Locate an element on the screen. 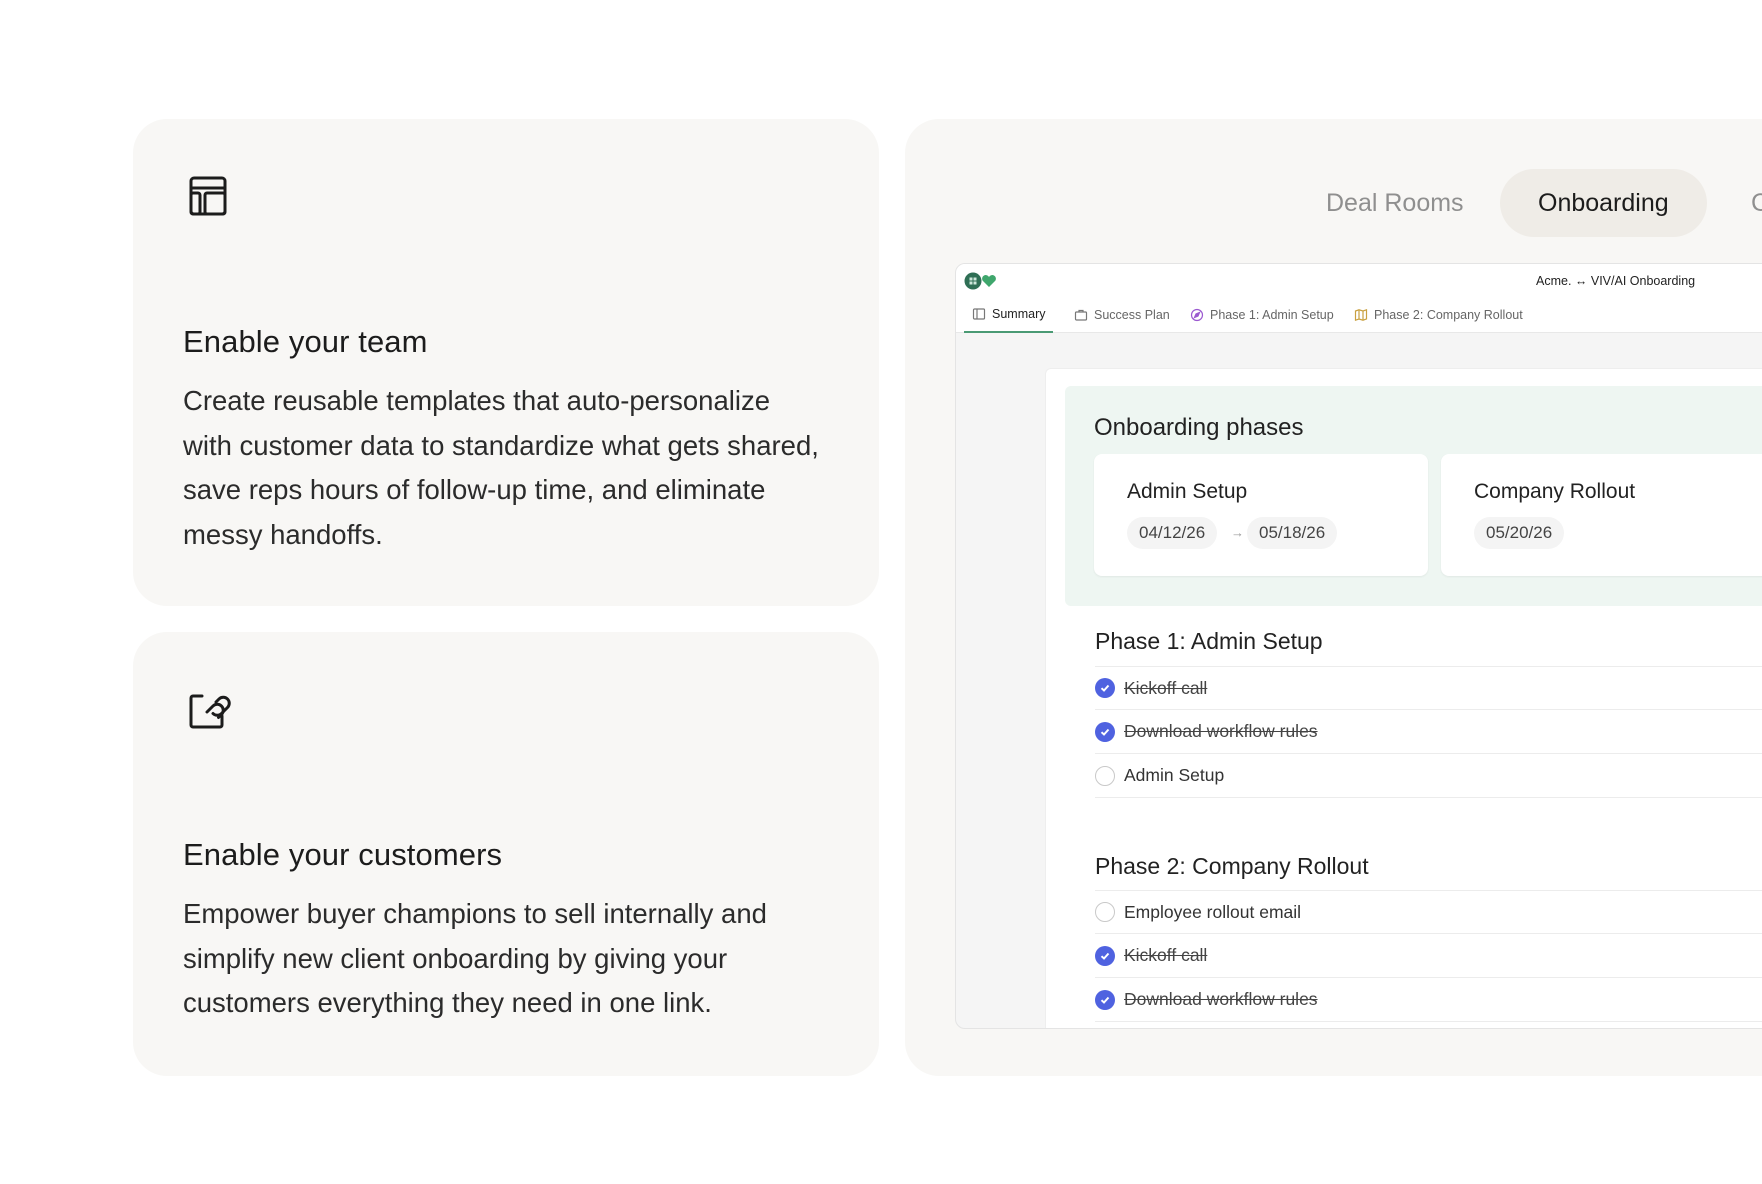  tab-label: Phase 2: Company Rollout is located at coordinates (1448, 315).